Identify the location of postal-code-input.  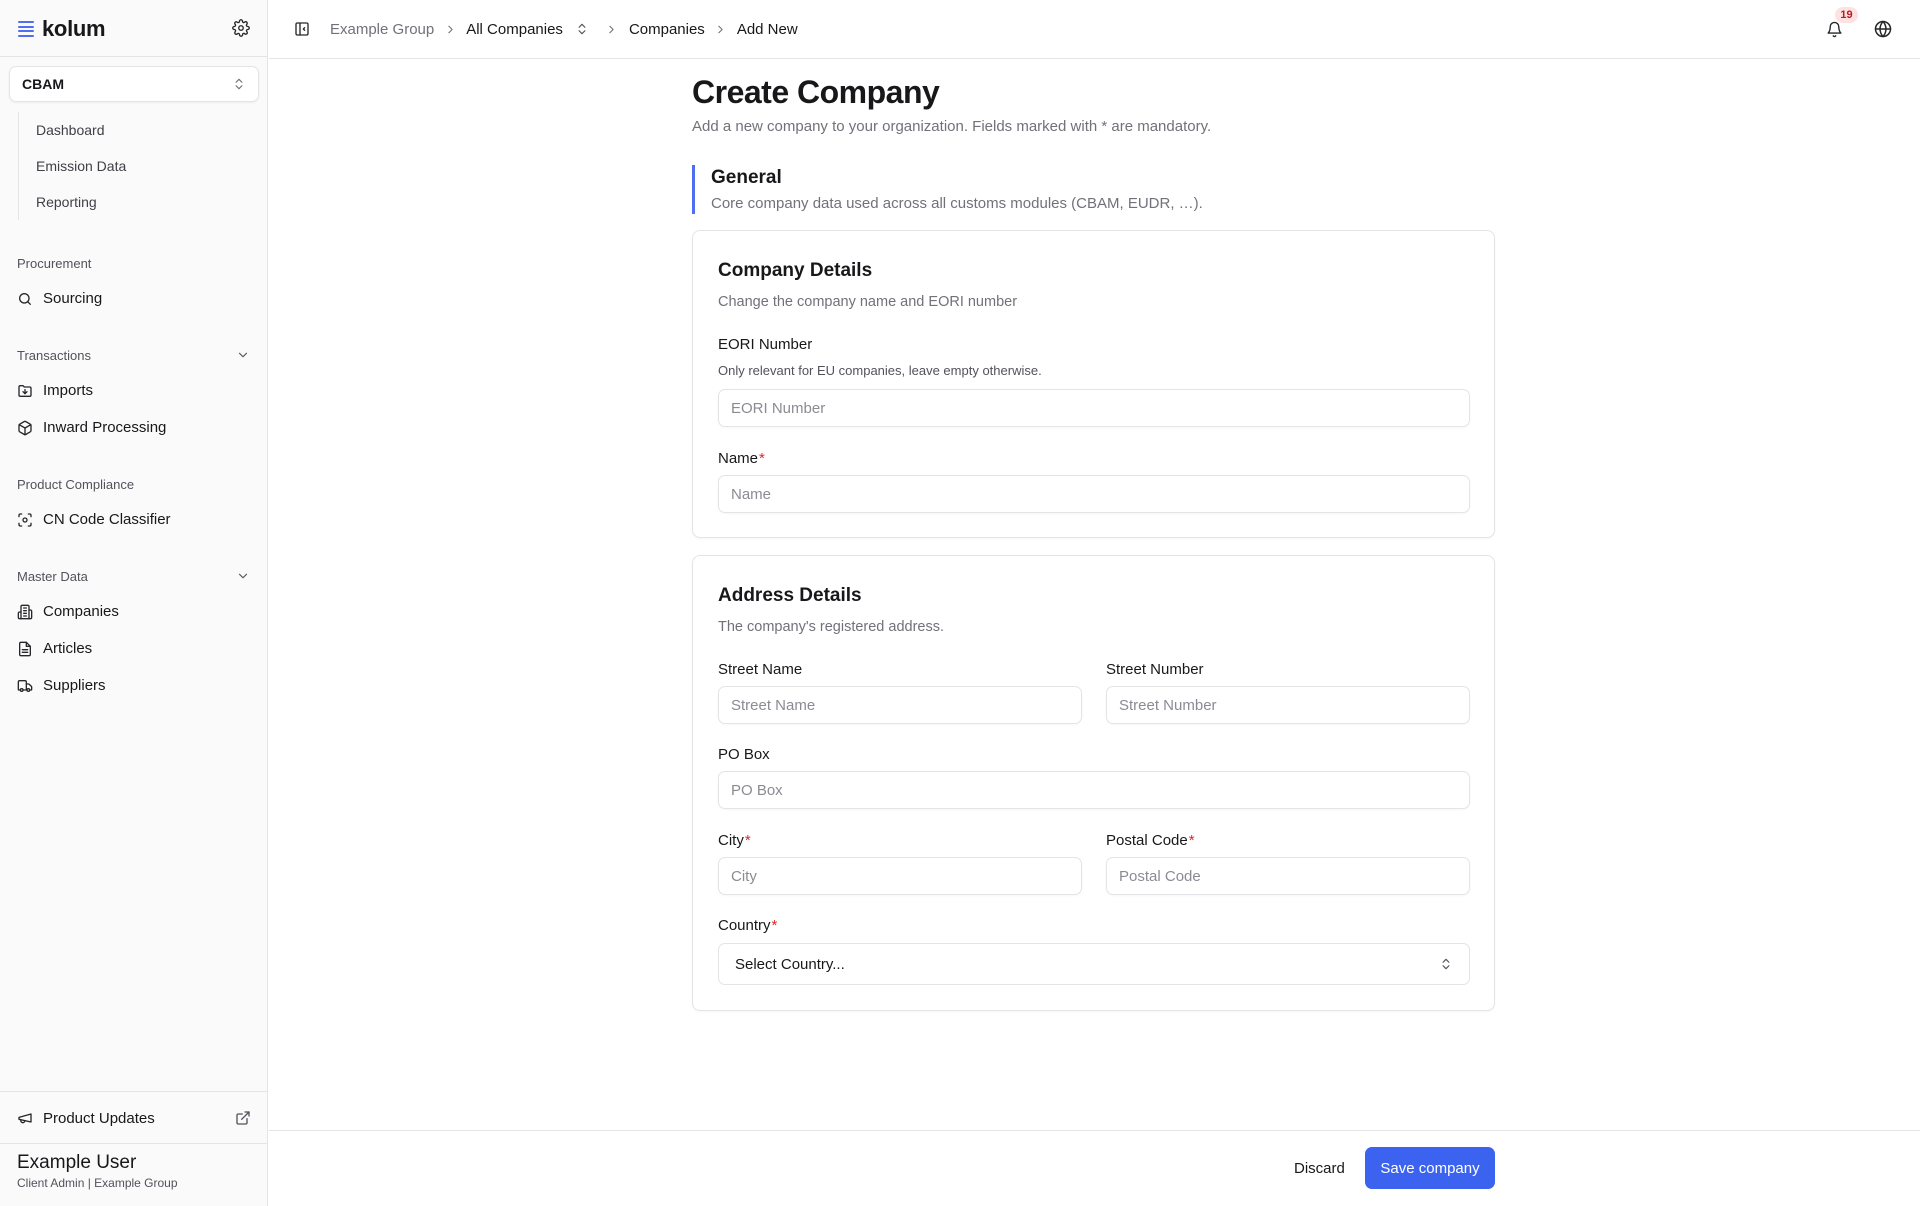
(1288, 876).